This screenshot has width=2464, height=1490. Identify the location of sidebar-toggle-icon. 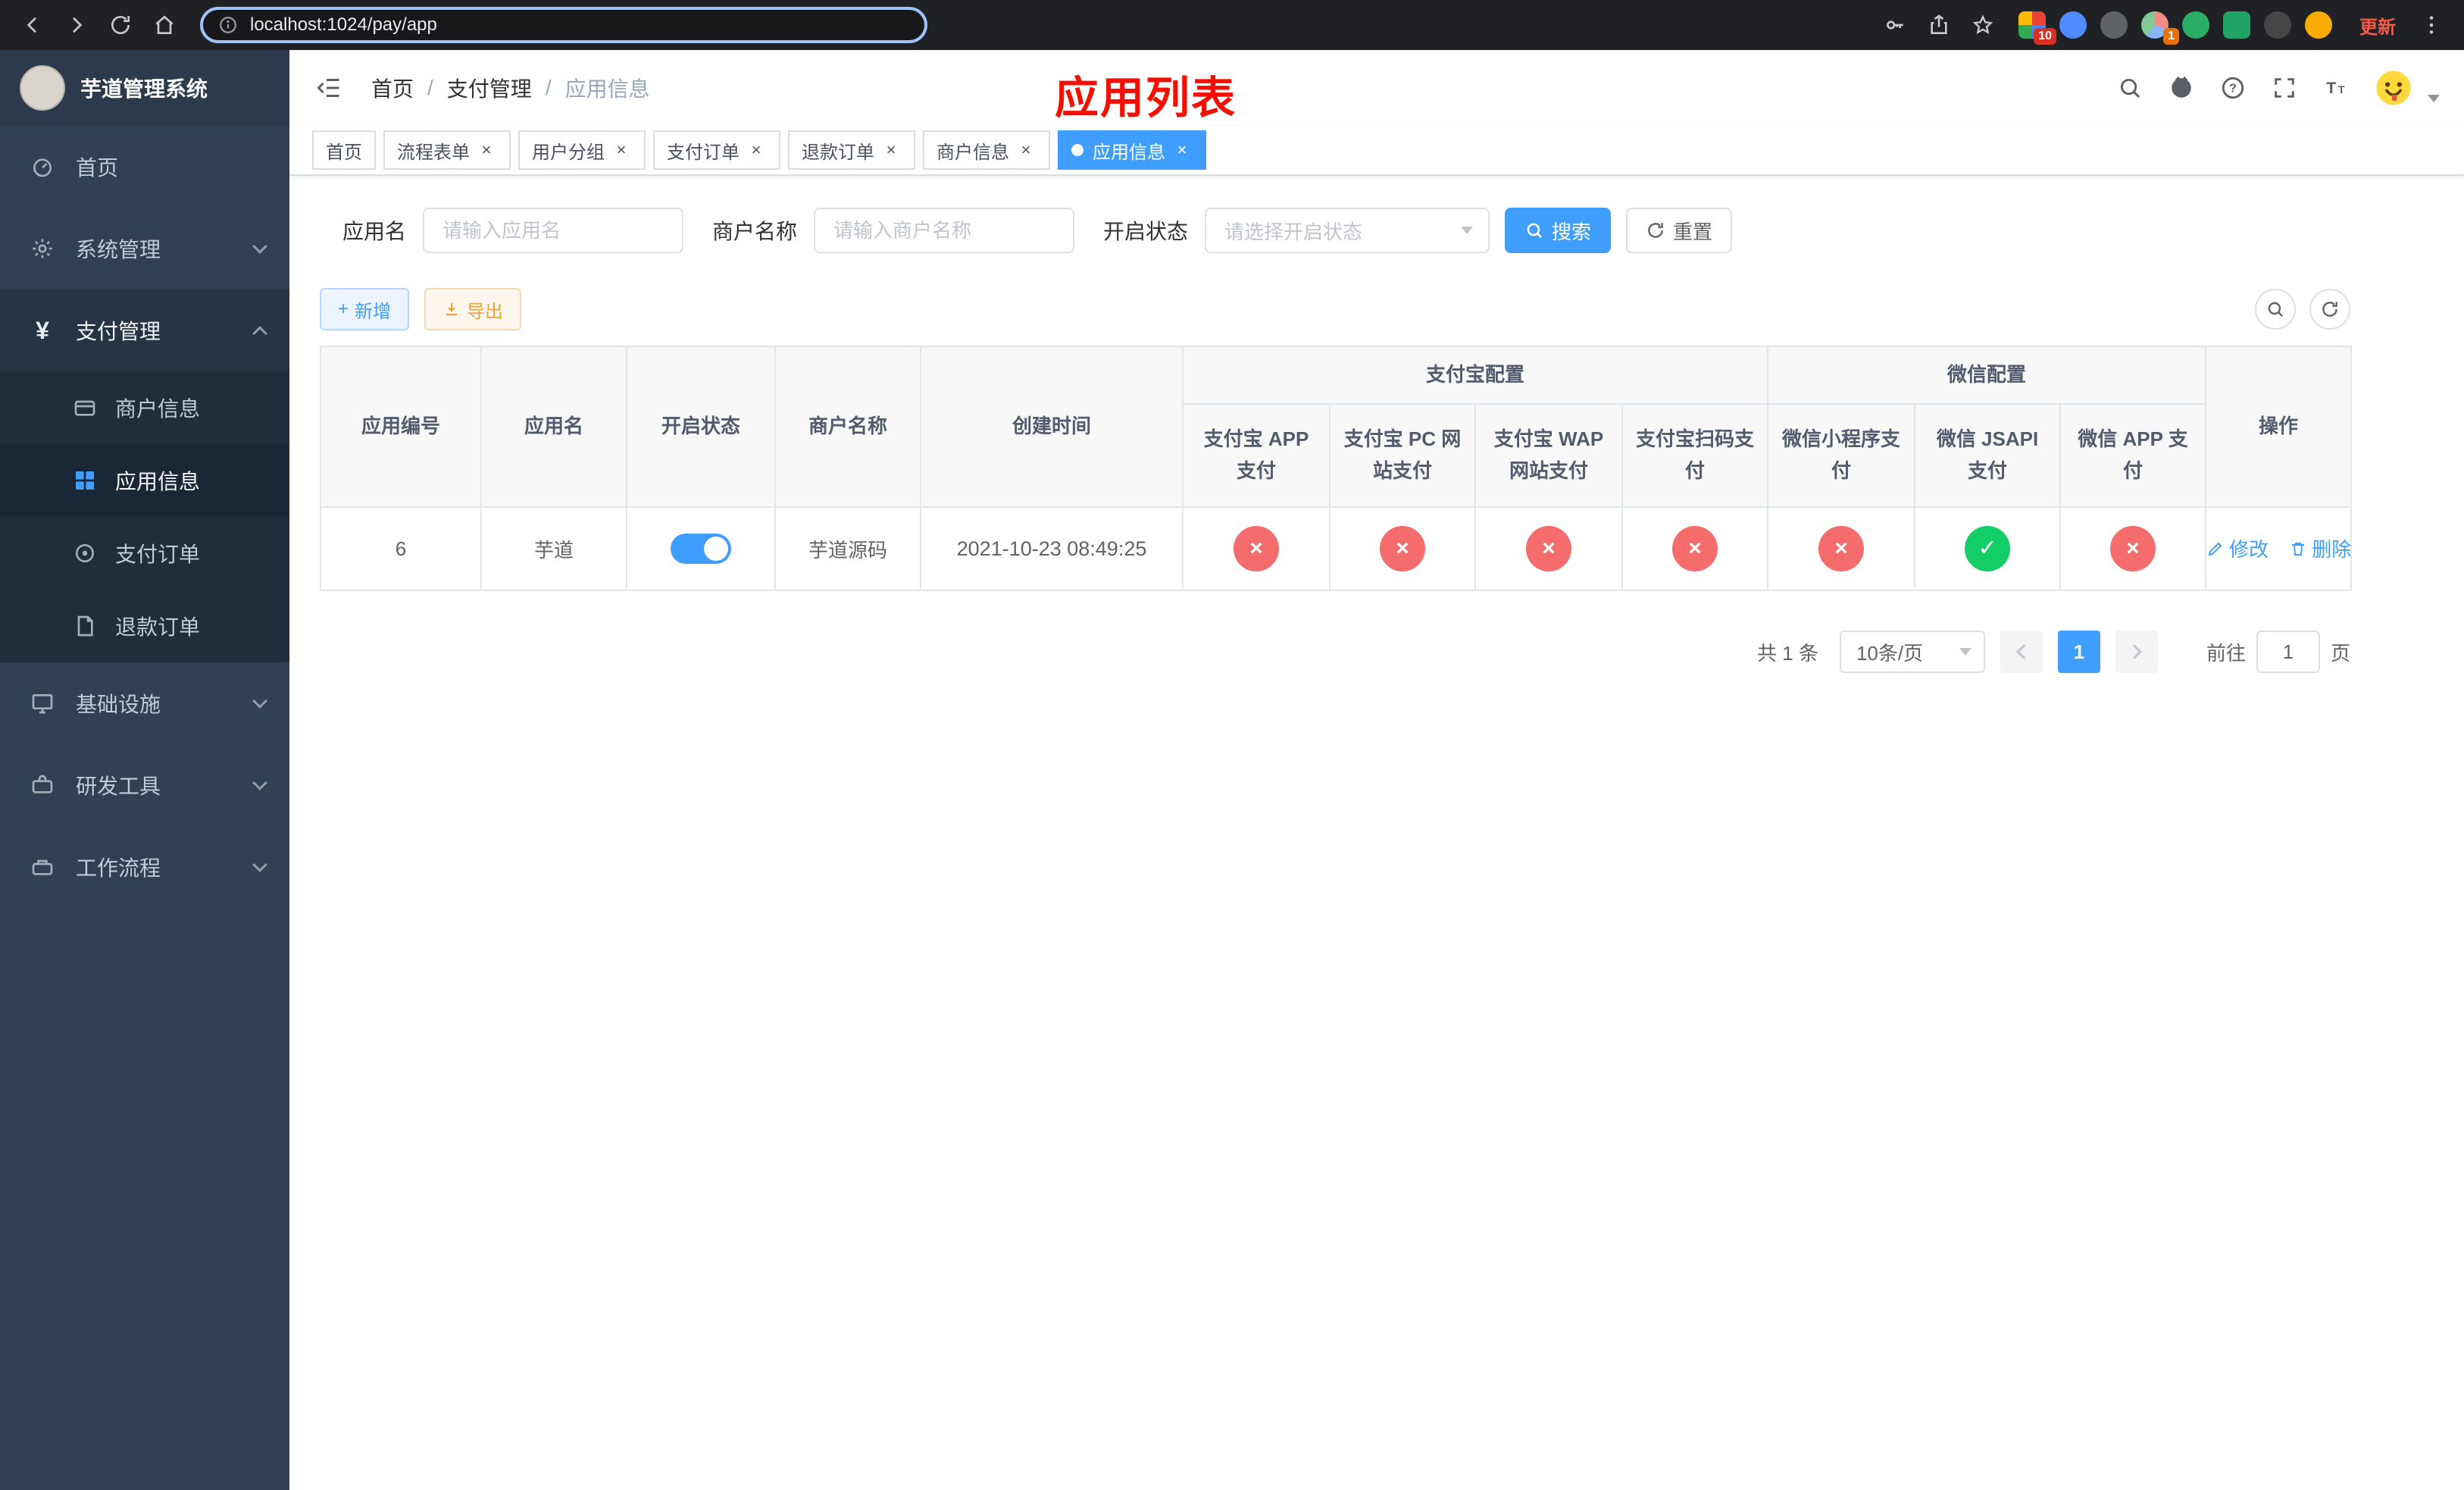
(329, 88).